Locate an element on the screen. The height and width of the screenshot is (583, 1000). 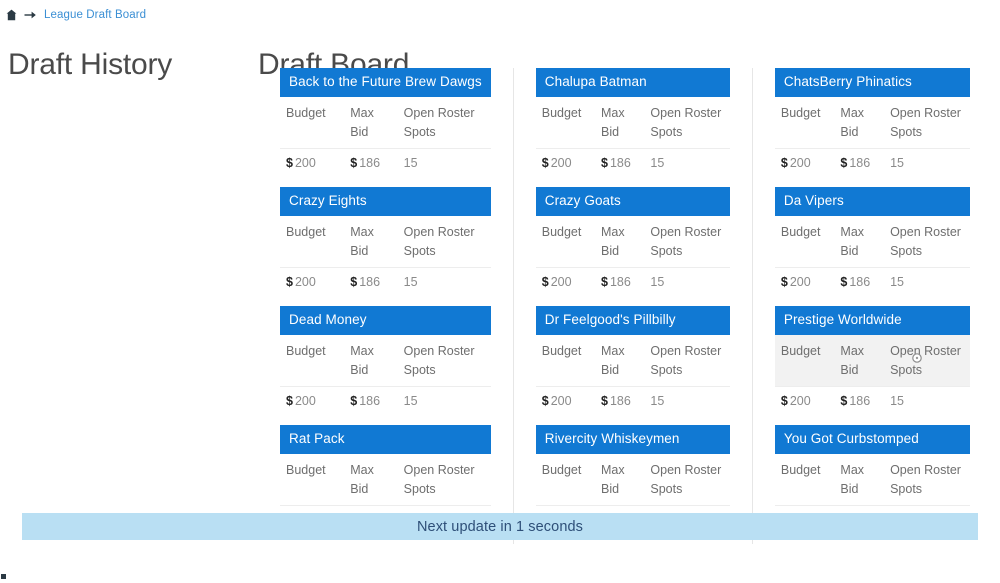
team-card-header: Rat Pack is located at coordinates (385, 439).